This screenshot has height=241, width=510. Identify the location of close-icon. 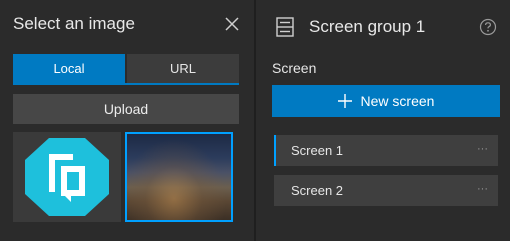
(232, 24).